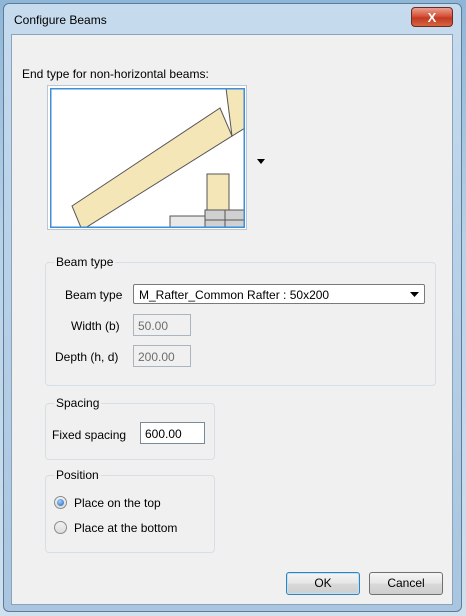 The image size is (466, 616). I want to click on end-type-preview, so click(147, 157).